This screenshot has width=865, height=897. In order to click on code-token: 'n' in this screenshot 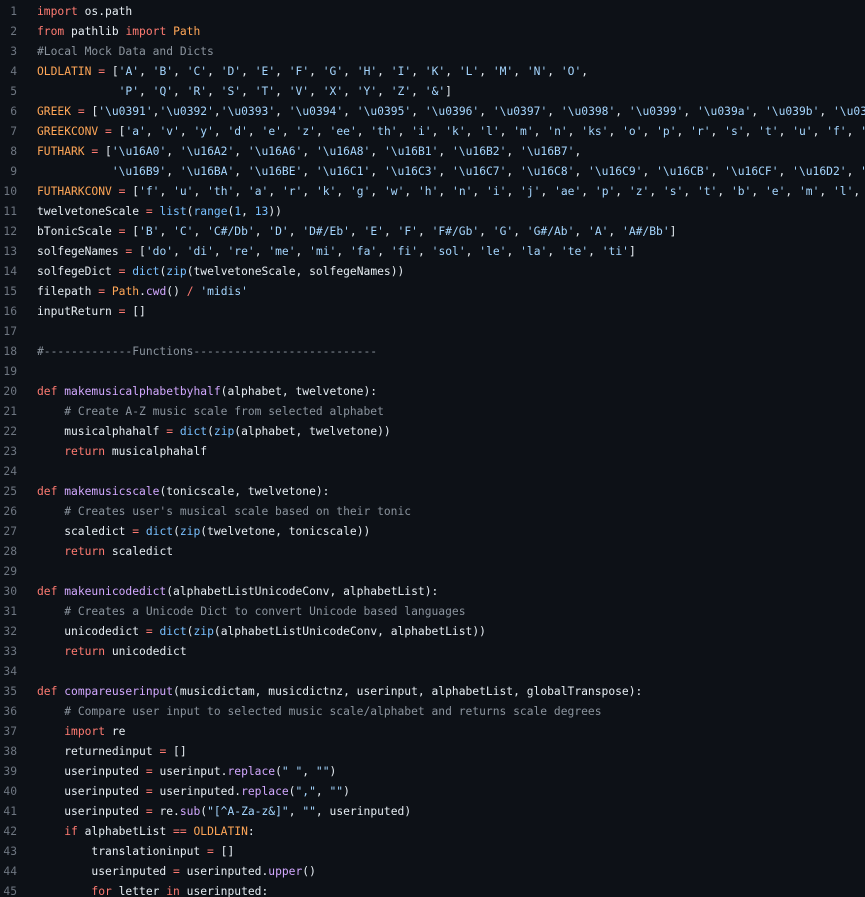, I will do `click(557, 131)`.